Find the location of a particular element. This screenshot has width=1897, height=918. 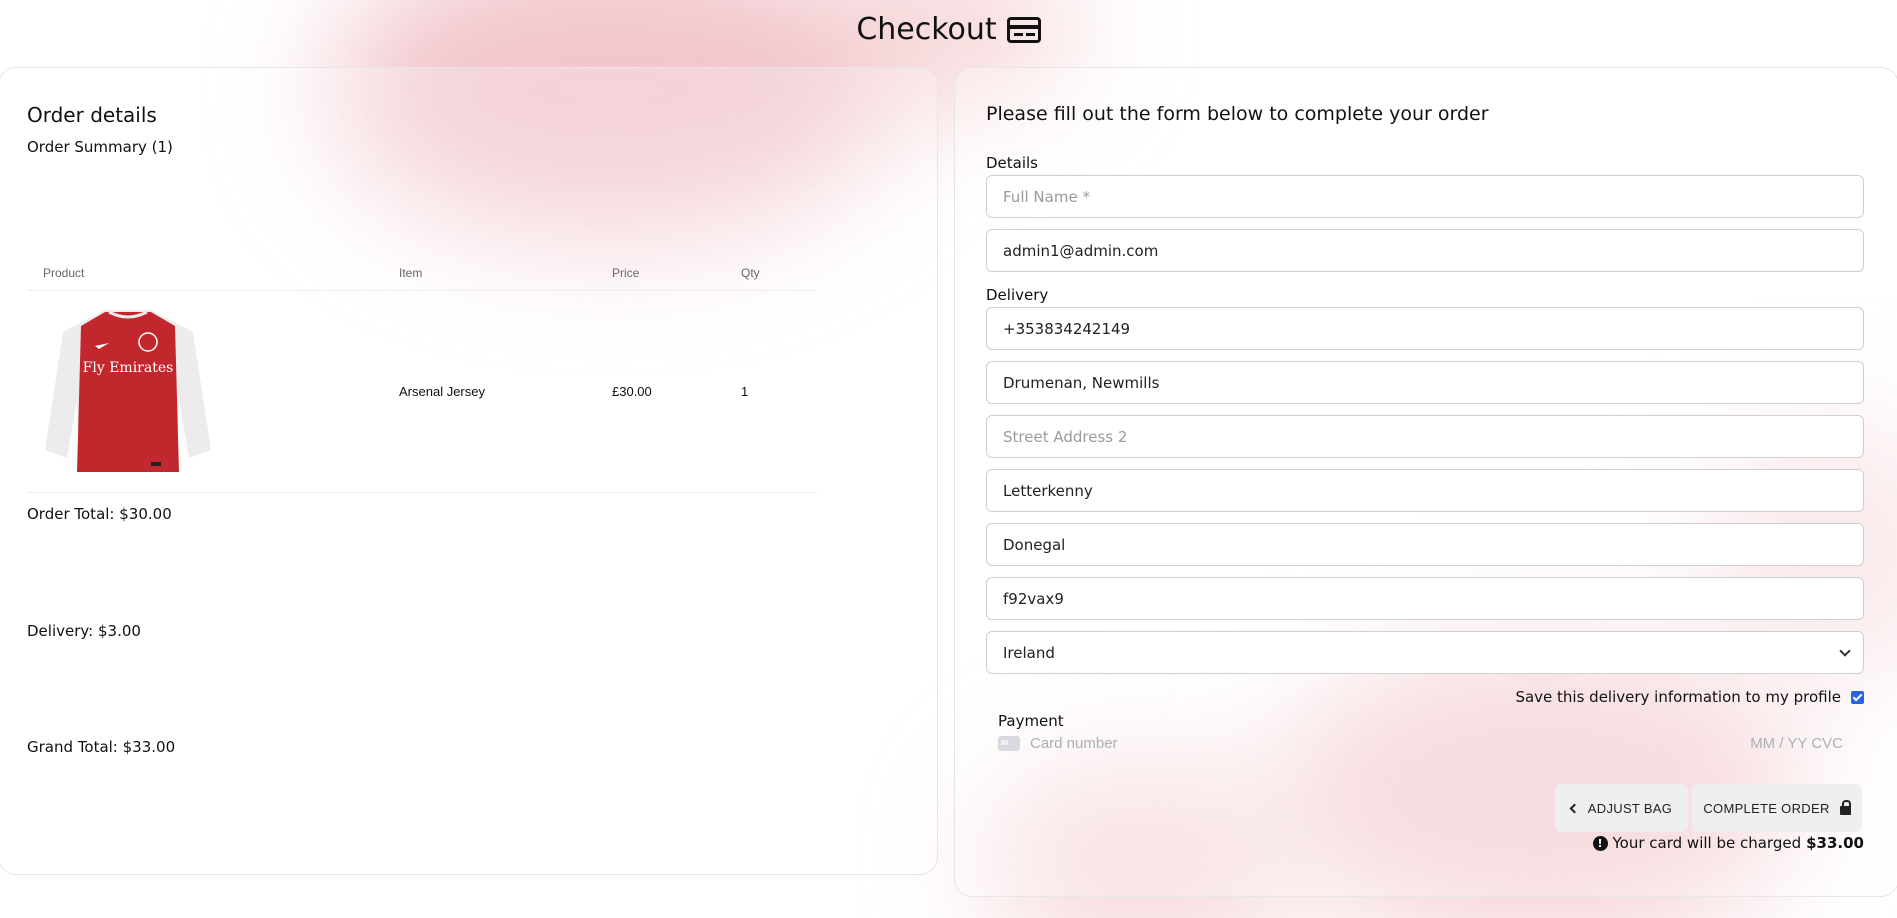

street-address-1-field: Drumenan, Newmills is located at coordinates (1425, 382).